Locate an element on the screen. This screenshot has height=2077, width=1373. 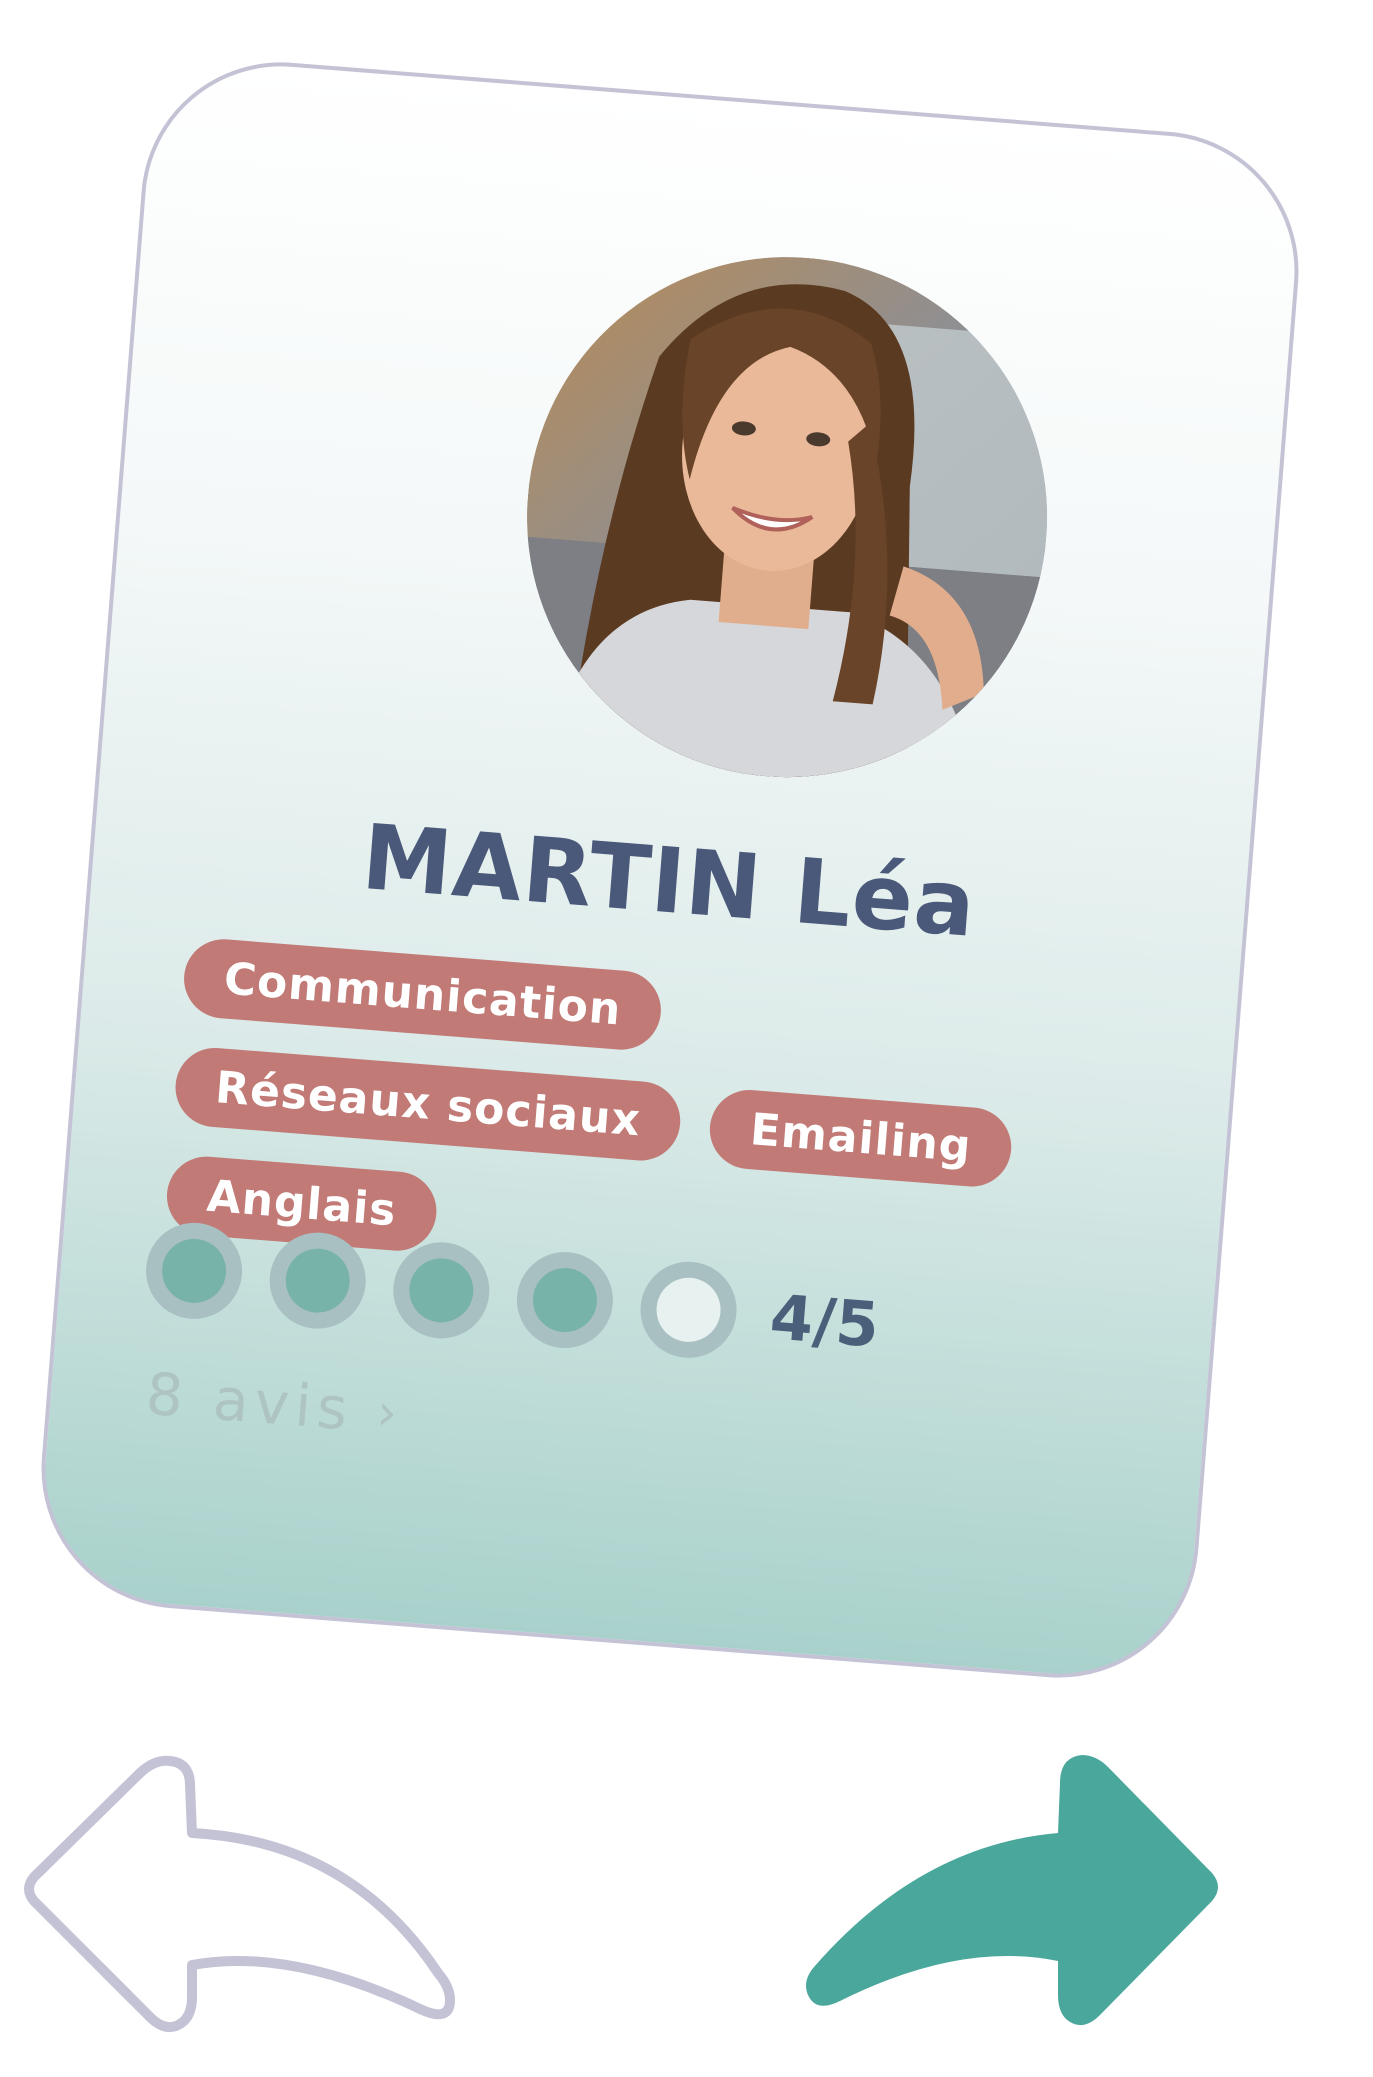
reviews-link: 8 avis › is located at coordinates (272, 1404).